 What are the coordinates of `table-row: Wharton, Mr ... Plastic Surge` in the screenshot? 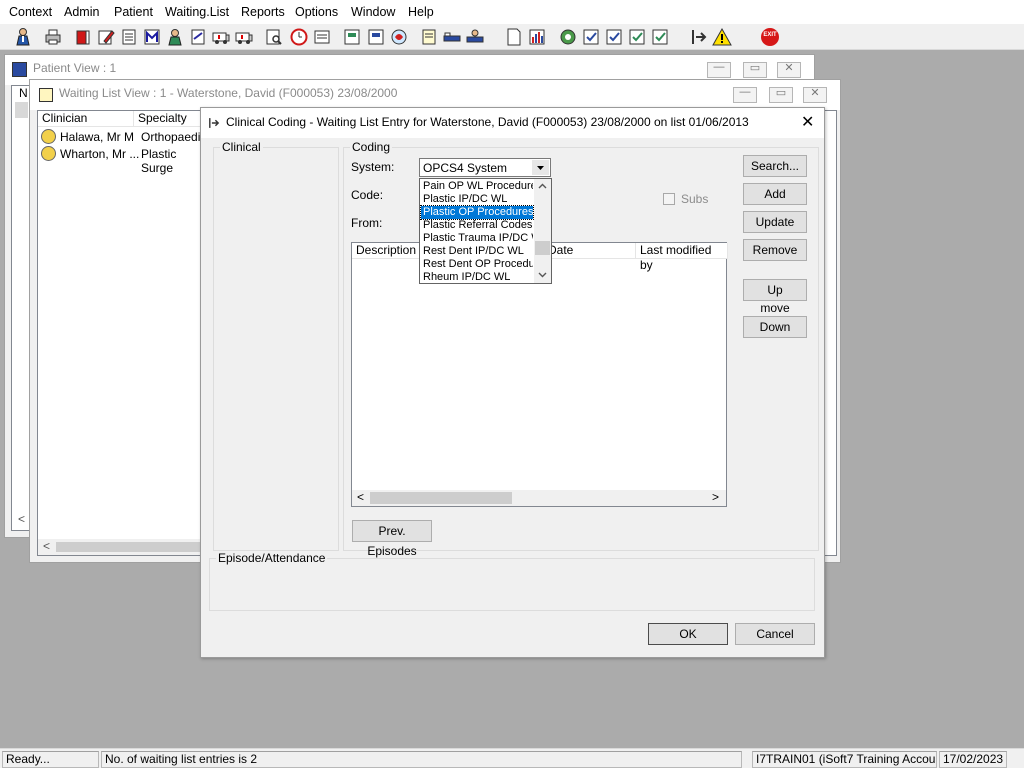 It's located at (121, 160).